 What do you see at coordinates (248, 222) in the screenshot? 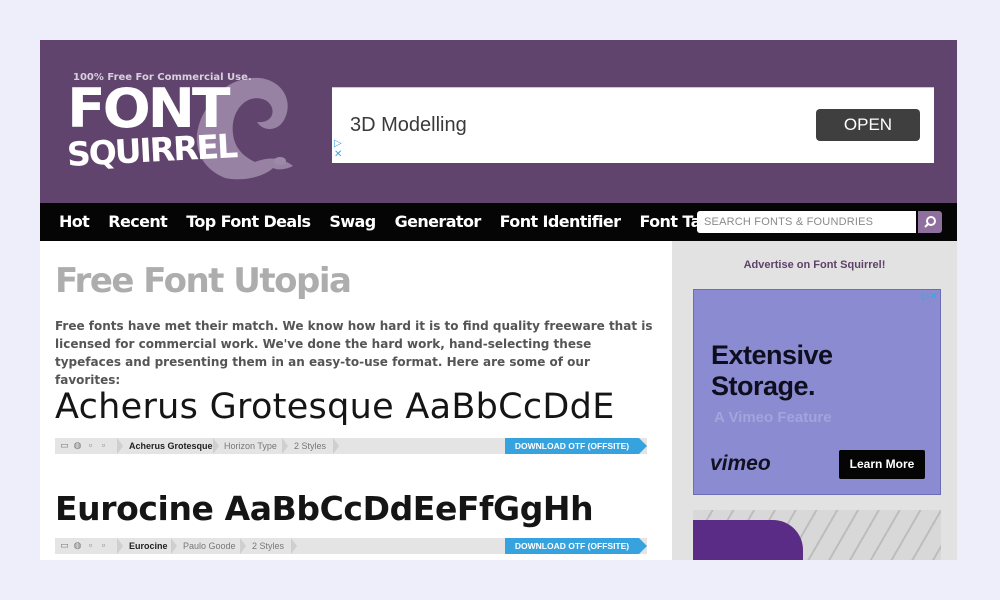
I see `nav-item-top-font-deals: Top Font Deals` at bounding box center [248, 222].